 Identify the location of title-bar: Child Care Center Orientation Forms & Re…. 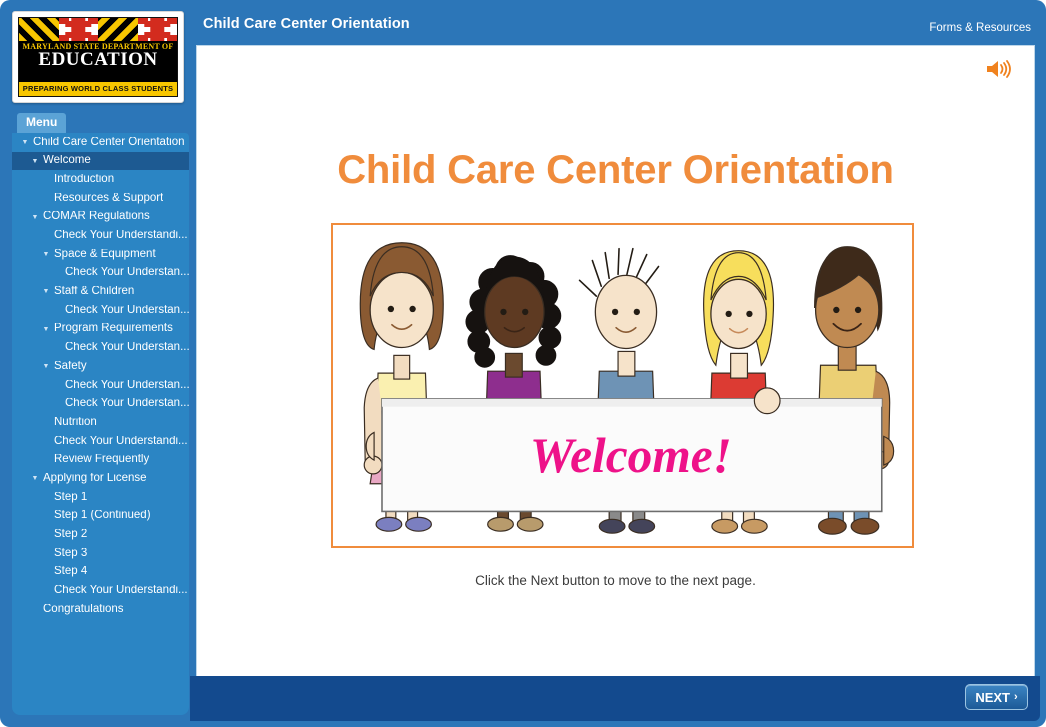
(615, 25).